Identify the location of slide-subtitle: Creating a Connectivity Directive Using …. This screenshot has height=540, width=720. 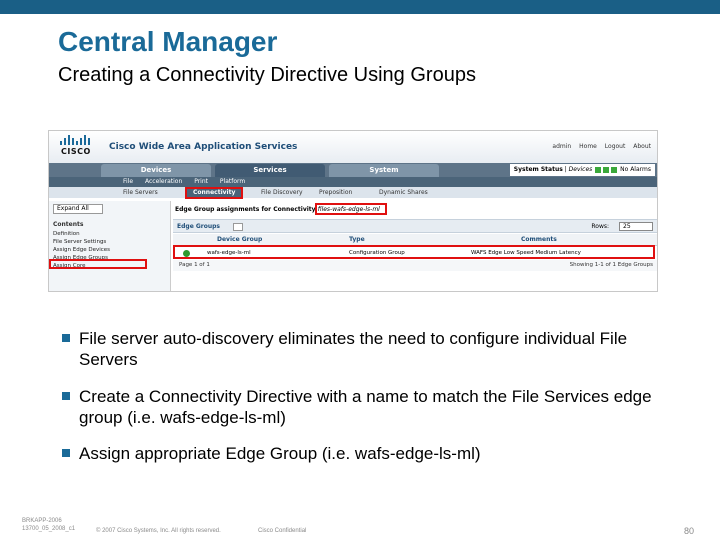
(267, 75).